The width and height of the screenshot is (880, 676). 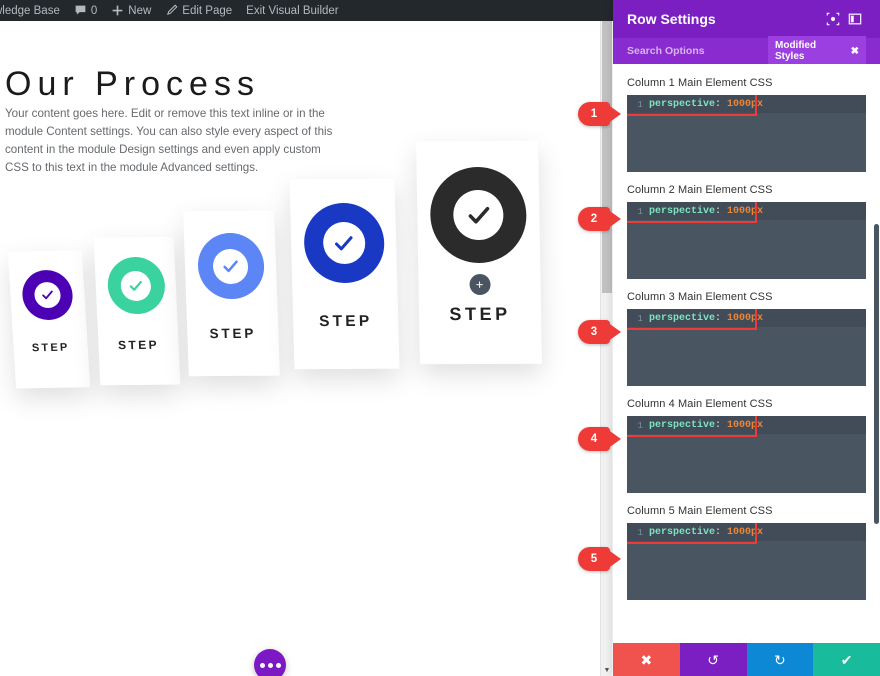 I want to click on save-button: ✔, so click(x=846, y=659).